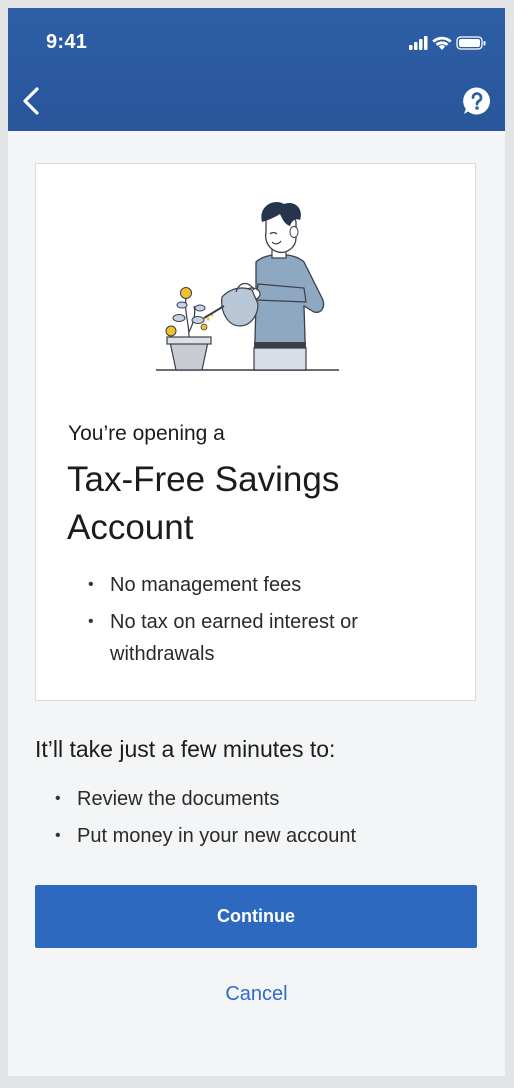  I want to click on list-item: • No management fees, so click(268, 585).